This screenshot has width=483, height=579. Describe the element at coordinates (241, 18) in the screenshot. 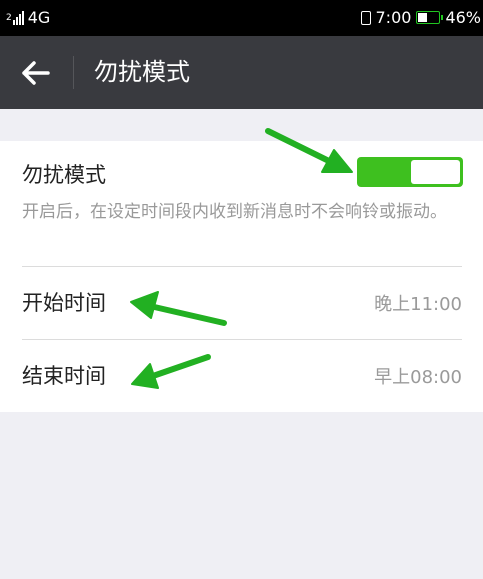

I see `status-bar: 2 4G 7:00 46%` at that location.